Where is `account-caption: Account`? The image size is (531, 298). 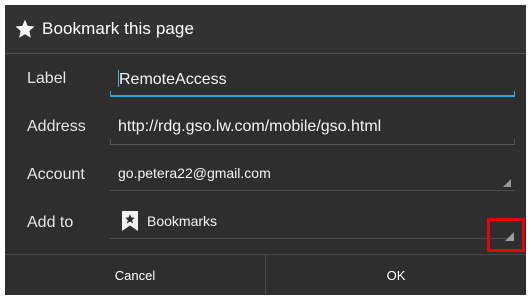
account-caption: Account is located at coordinates (56, 174).